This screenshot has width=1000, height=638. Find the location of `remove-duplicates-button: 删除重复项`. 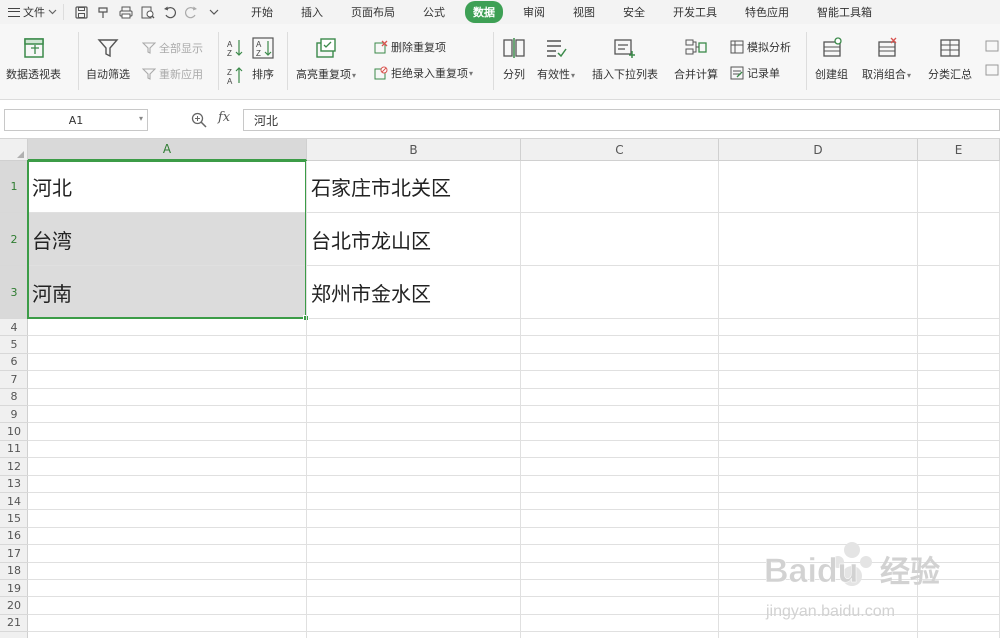

remove-duplicates-button: 删除重复项 is located at coordinates (410, 47).